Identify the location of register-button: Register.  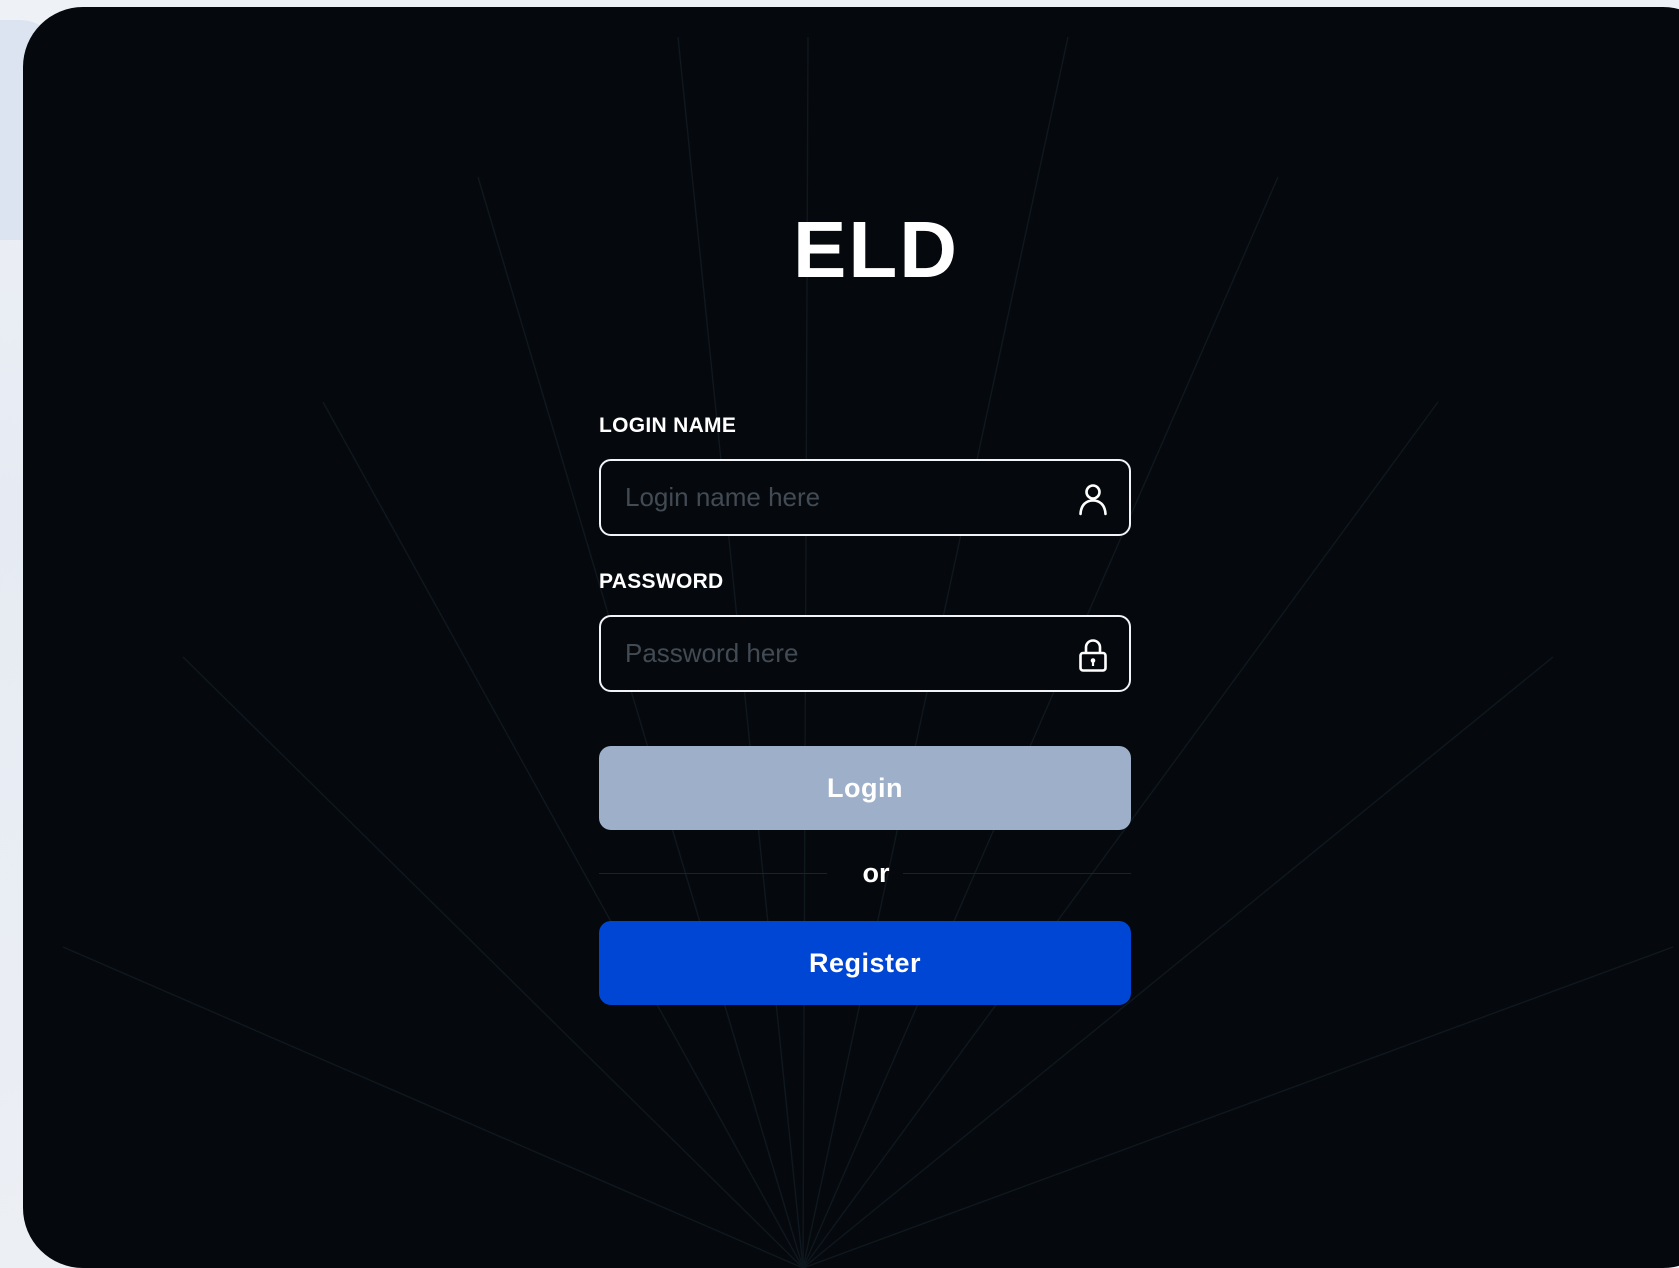
(865, 963).